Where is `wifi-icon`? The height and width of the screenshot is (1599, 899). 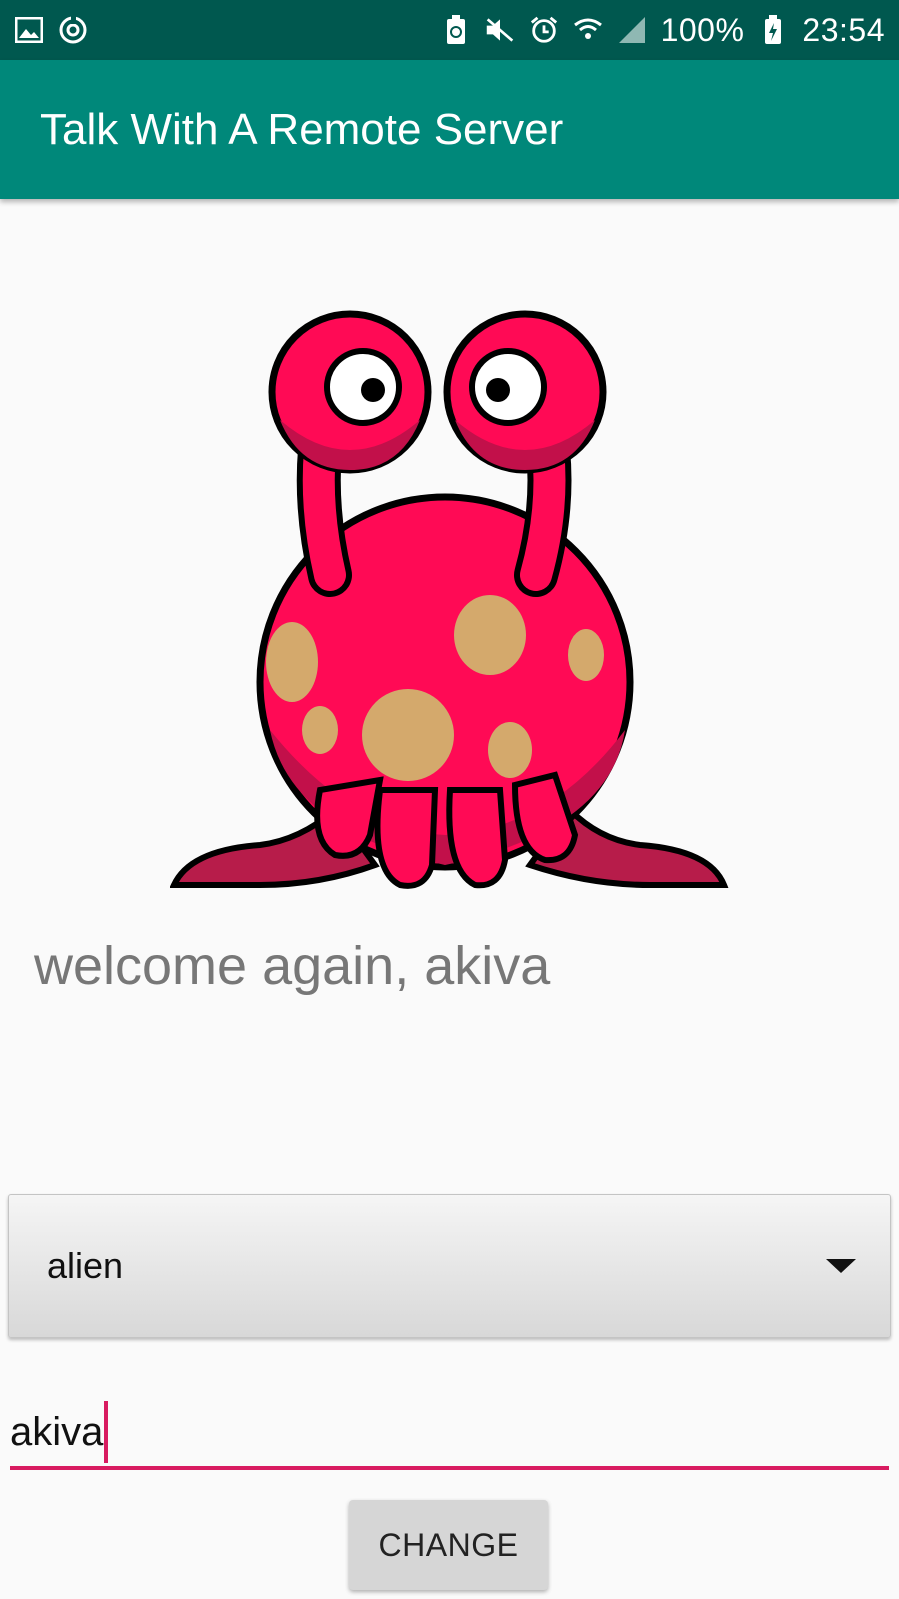 wifi-icon is located at coordinates (588, 30).